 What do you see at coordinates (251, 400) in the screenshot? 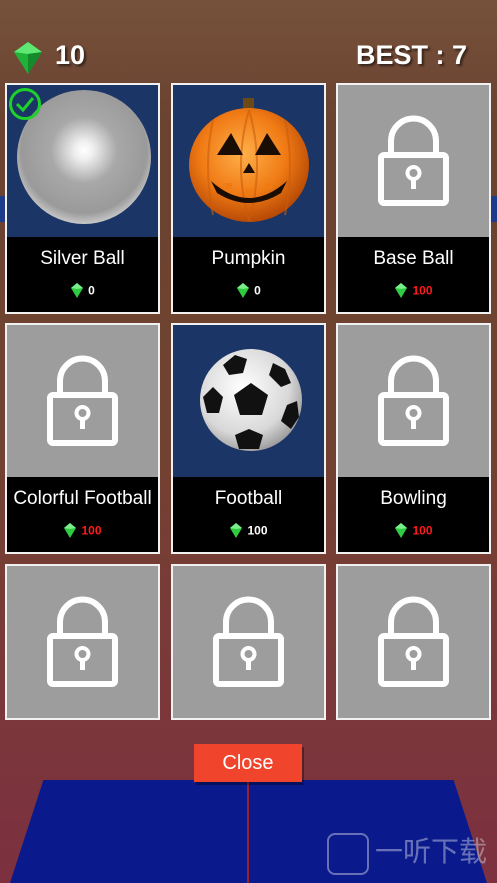
I see `soccer-ball-image` at bounding box center [251, 400].